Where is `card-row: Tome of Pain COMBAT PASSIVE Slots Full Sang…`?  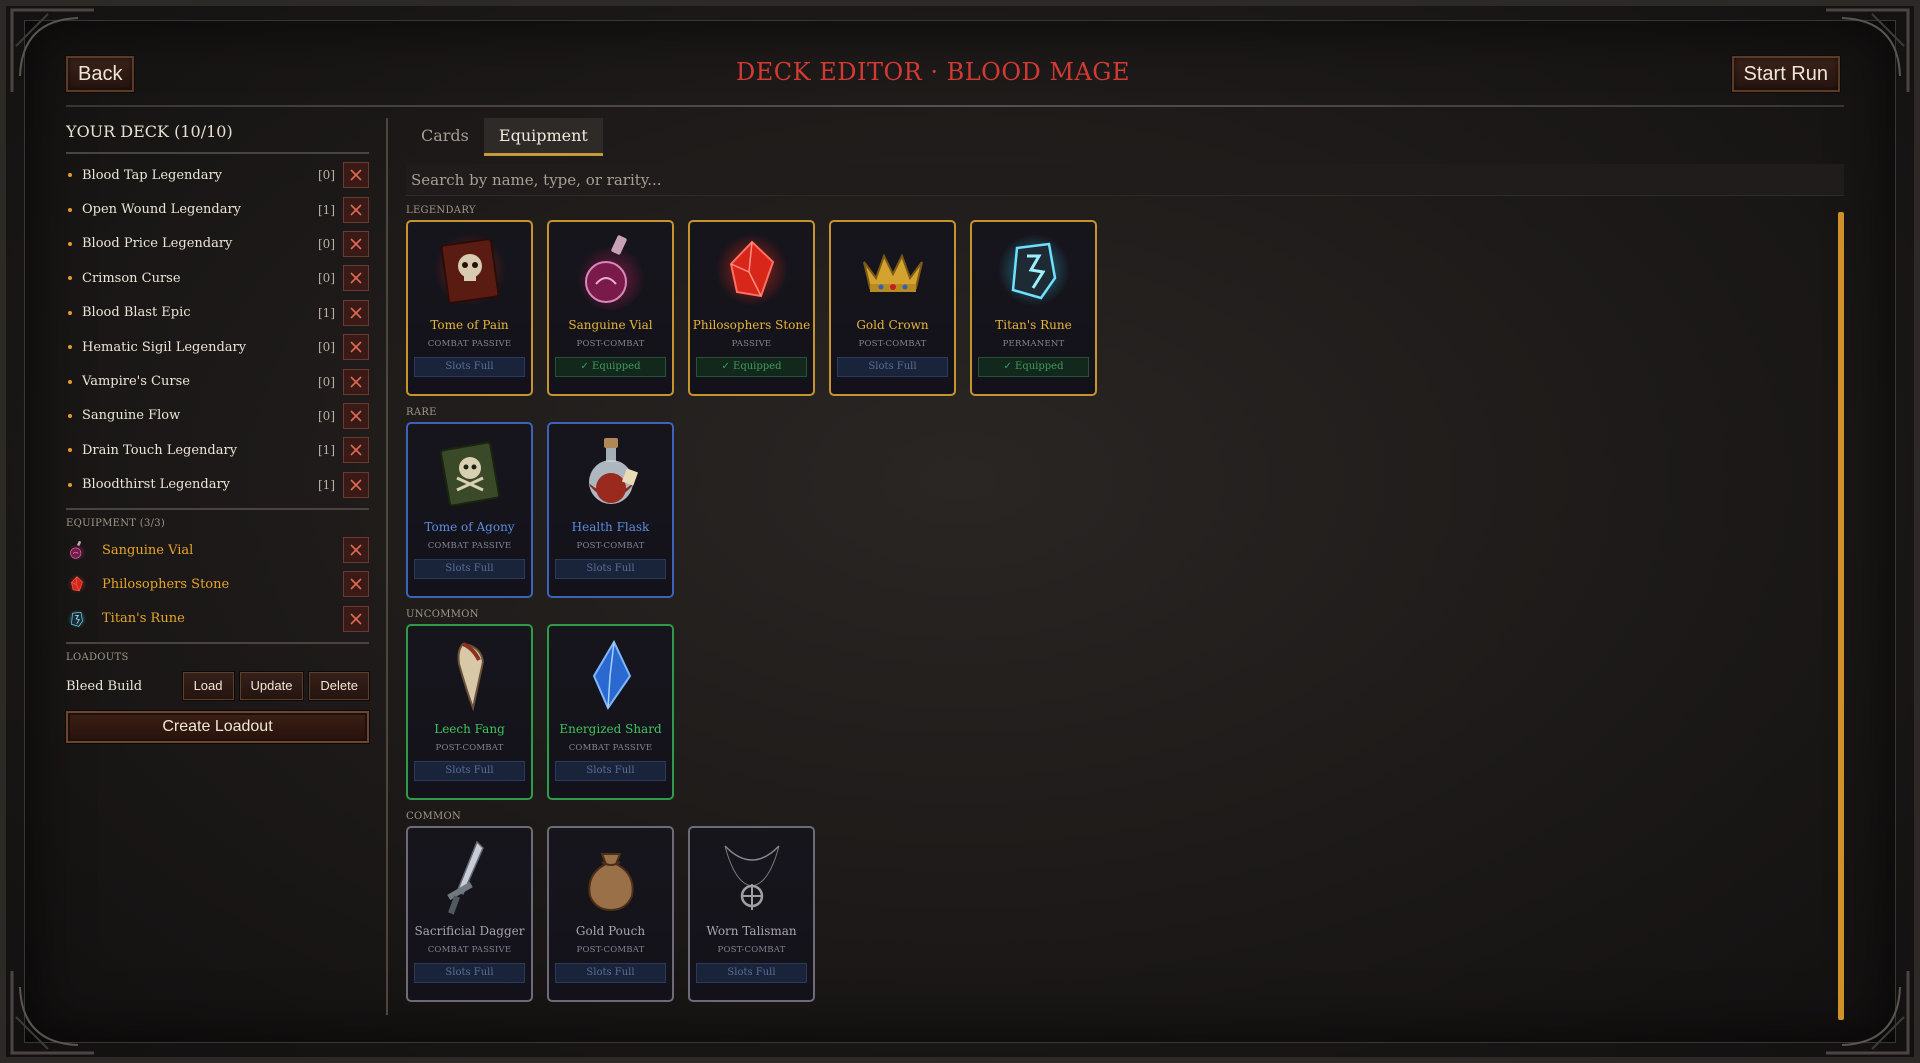
card-row: Tome of Pain COMBAT PASSIVE Slots Full Sang… is located at coordinates (1125, 310).